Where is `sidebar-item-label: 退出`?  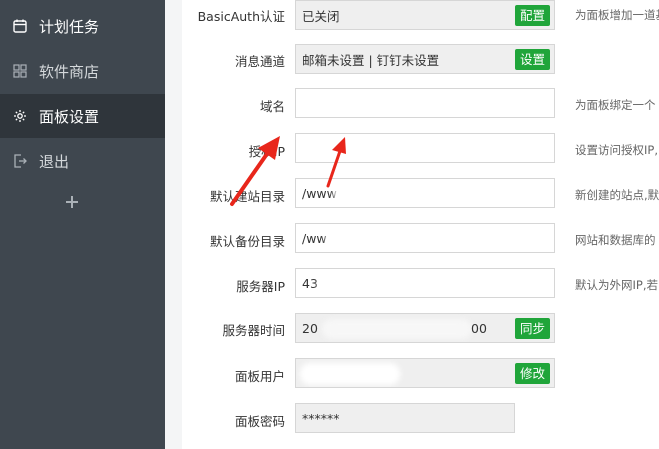 sidebar-item-label: 退出 is located at coordinates (54, 161).